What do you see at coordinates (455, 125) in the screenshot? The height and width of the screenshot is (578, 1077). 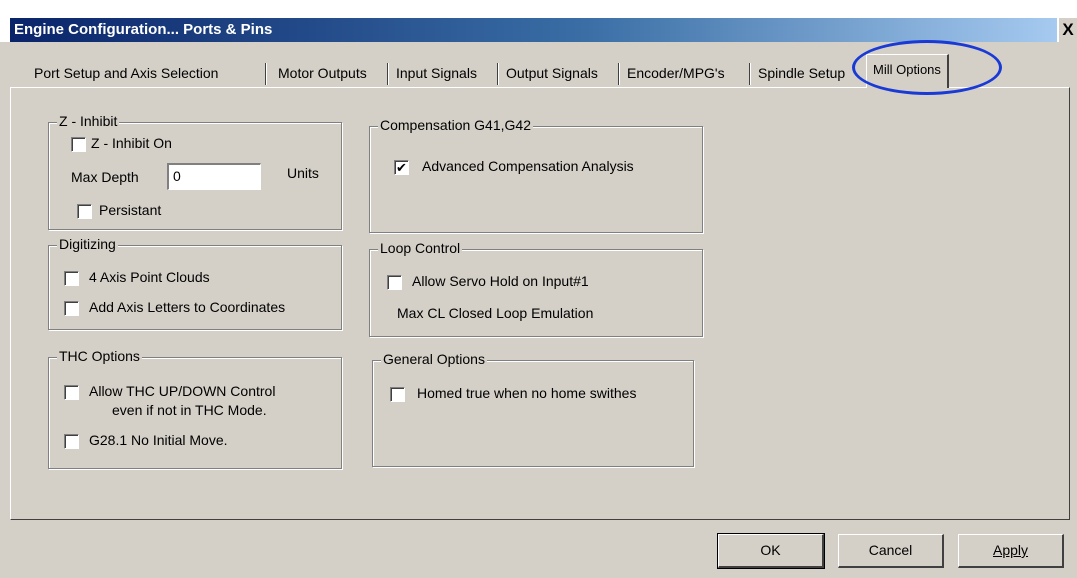 I see `compensation-legend: Compensation G41,G42` at bounding box center [455, 125].